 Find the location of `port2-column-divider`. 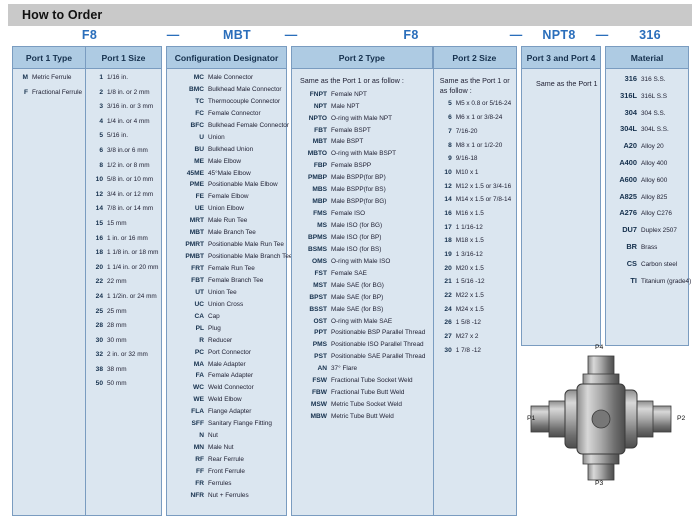

port2-column-divider is located at coordinates (433, 281).